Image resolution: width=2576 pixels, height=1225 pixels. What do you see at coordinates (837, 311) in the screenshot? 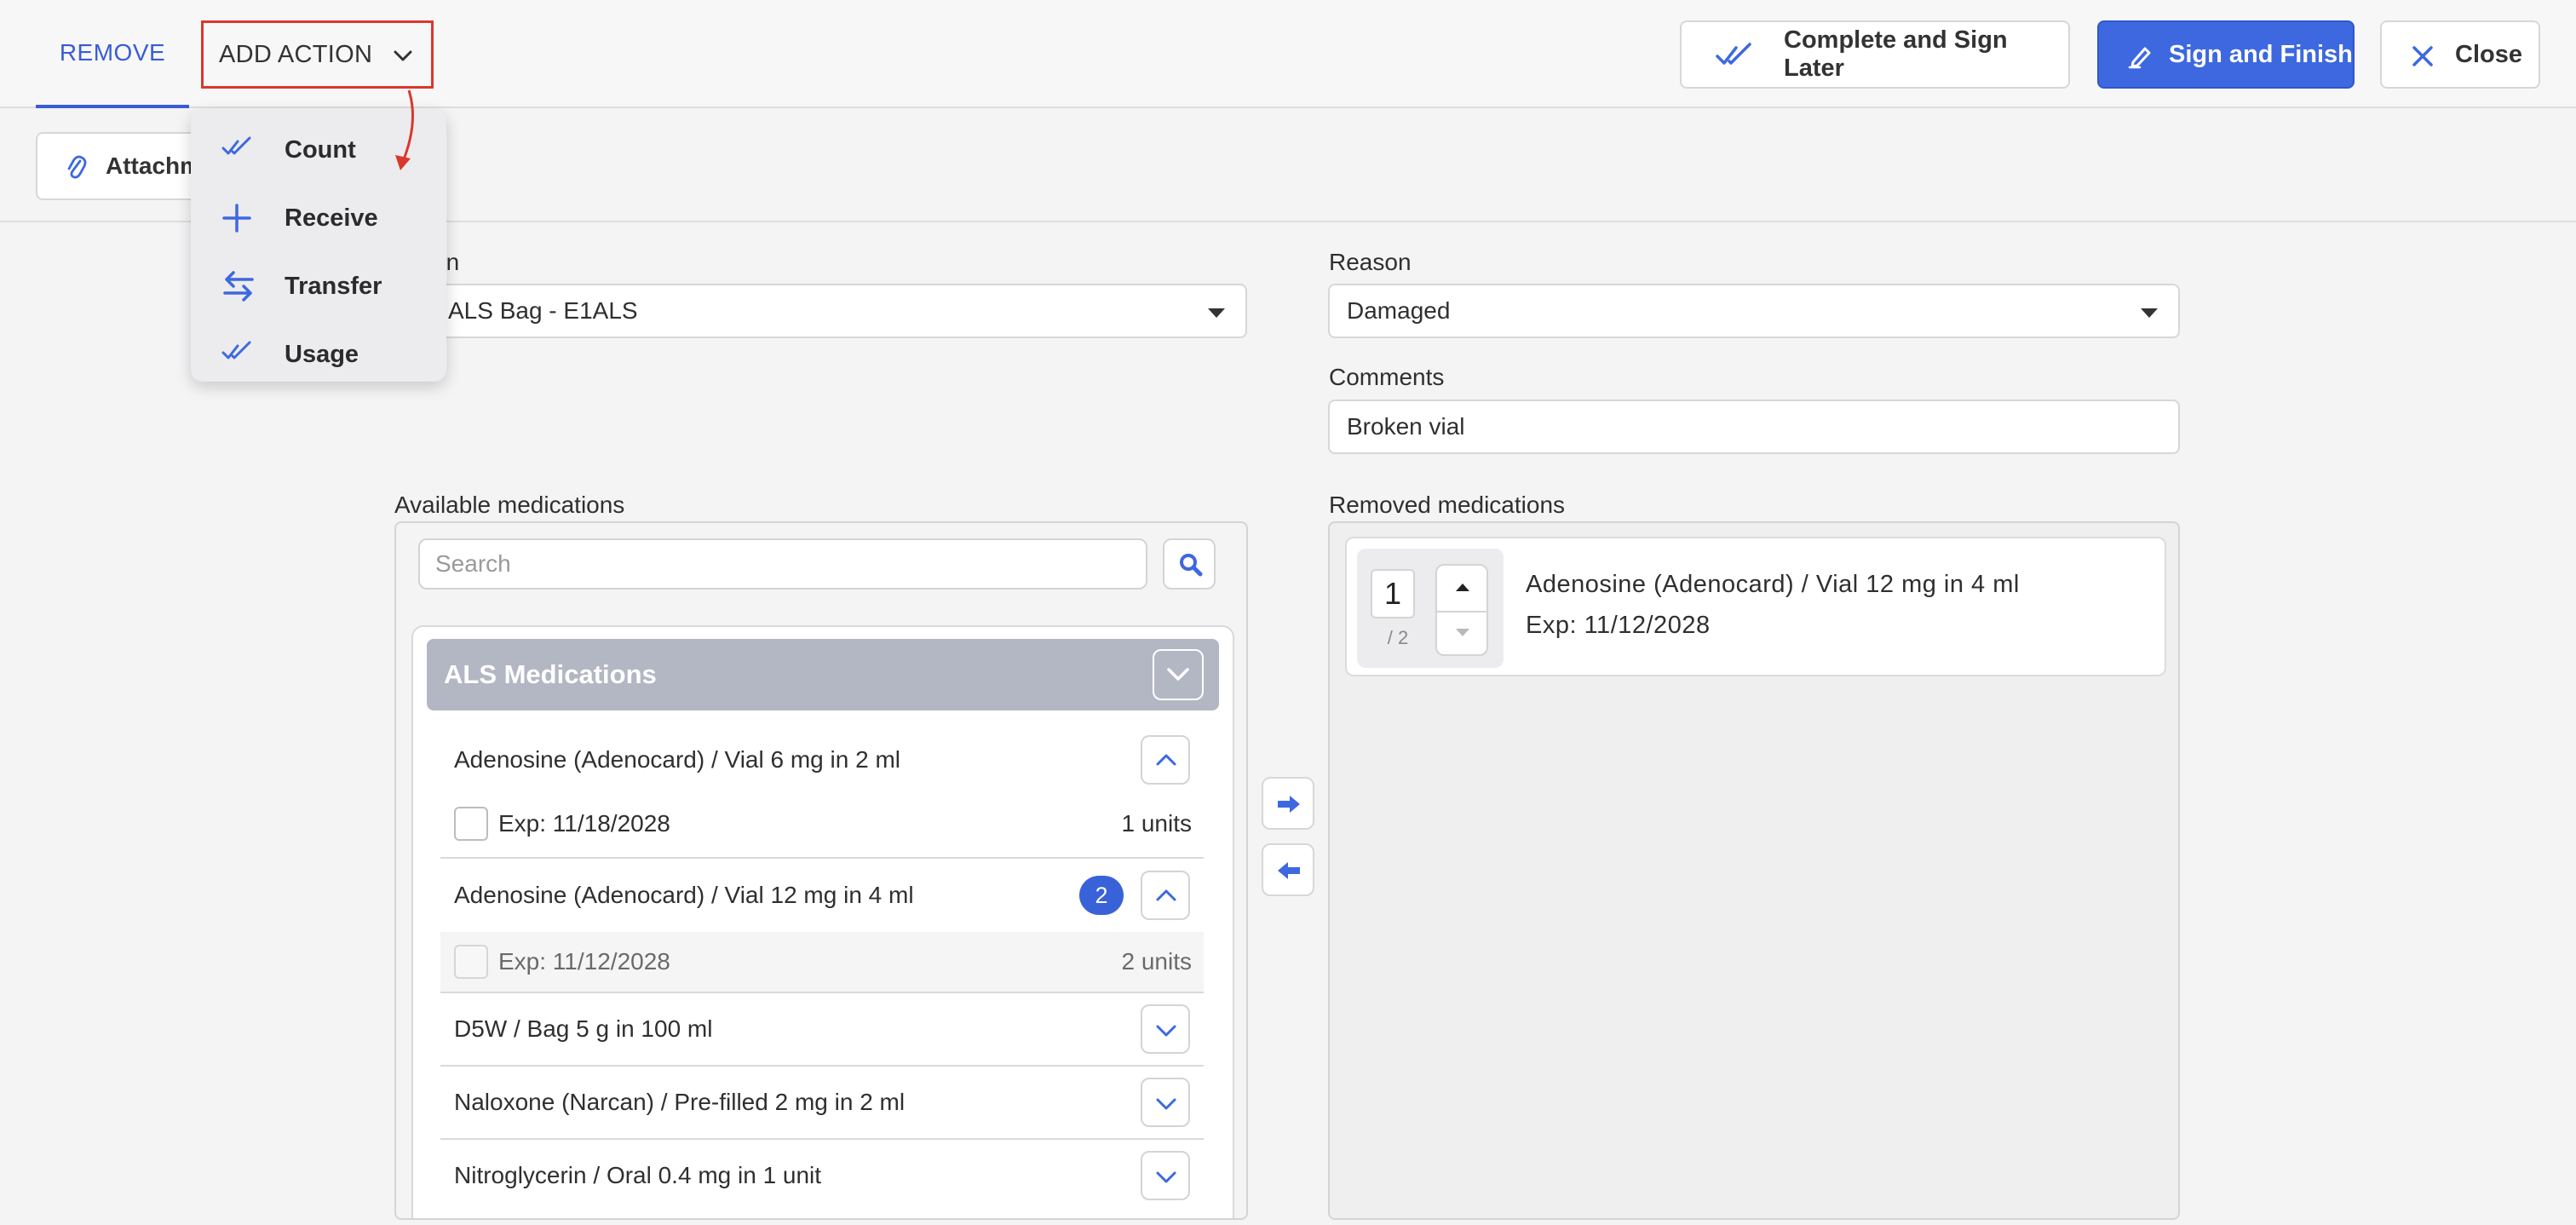
I see `location-select: ALS Bag - E1ALS` at bounding box center [837, 311].